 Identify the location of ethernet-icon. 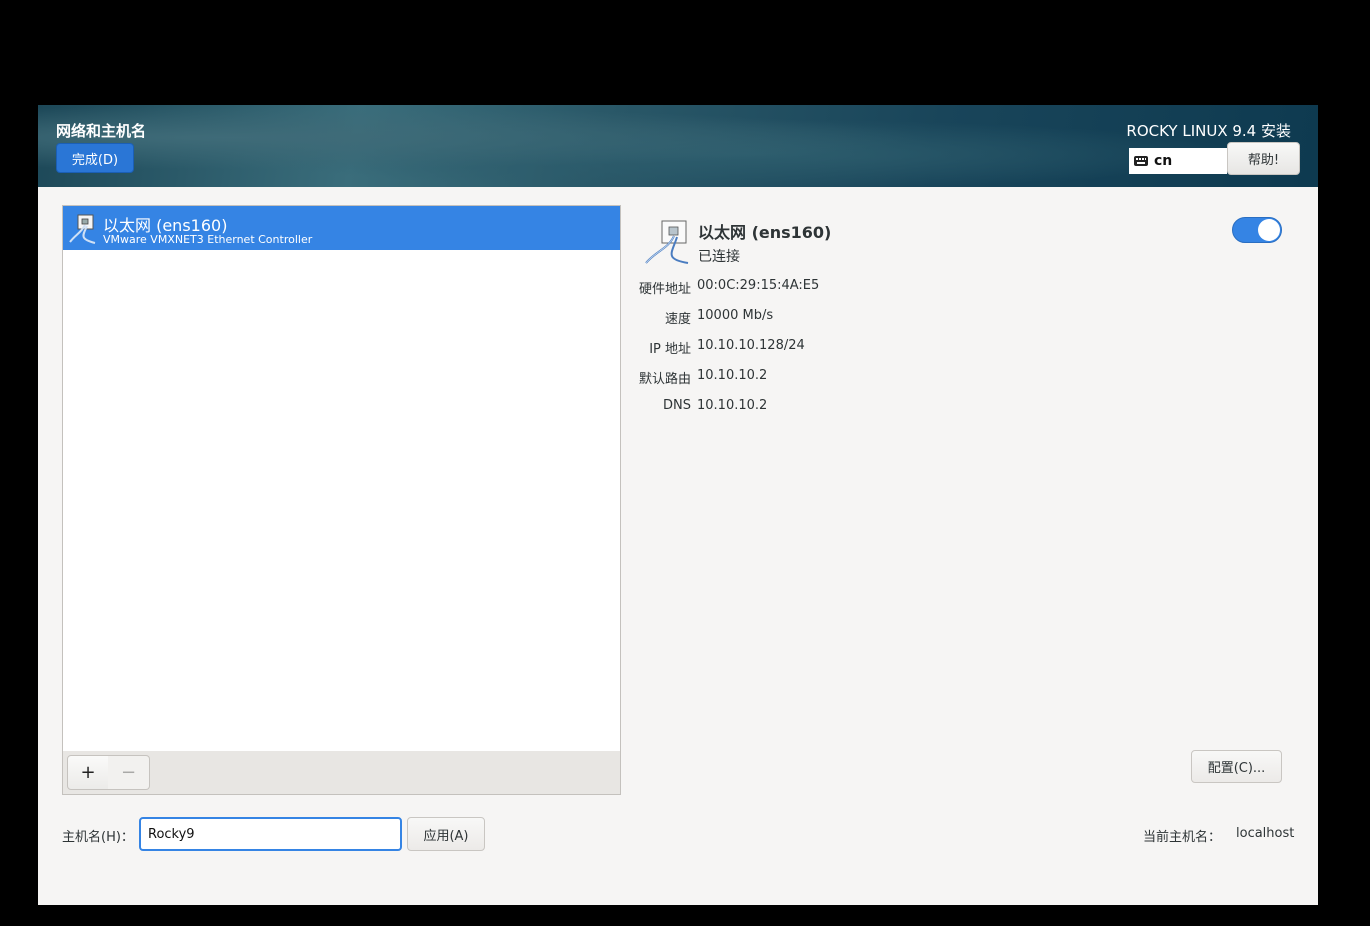
(82, 229).